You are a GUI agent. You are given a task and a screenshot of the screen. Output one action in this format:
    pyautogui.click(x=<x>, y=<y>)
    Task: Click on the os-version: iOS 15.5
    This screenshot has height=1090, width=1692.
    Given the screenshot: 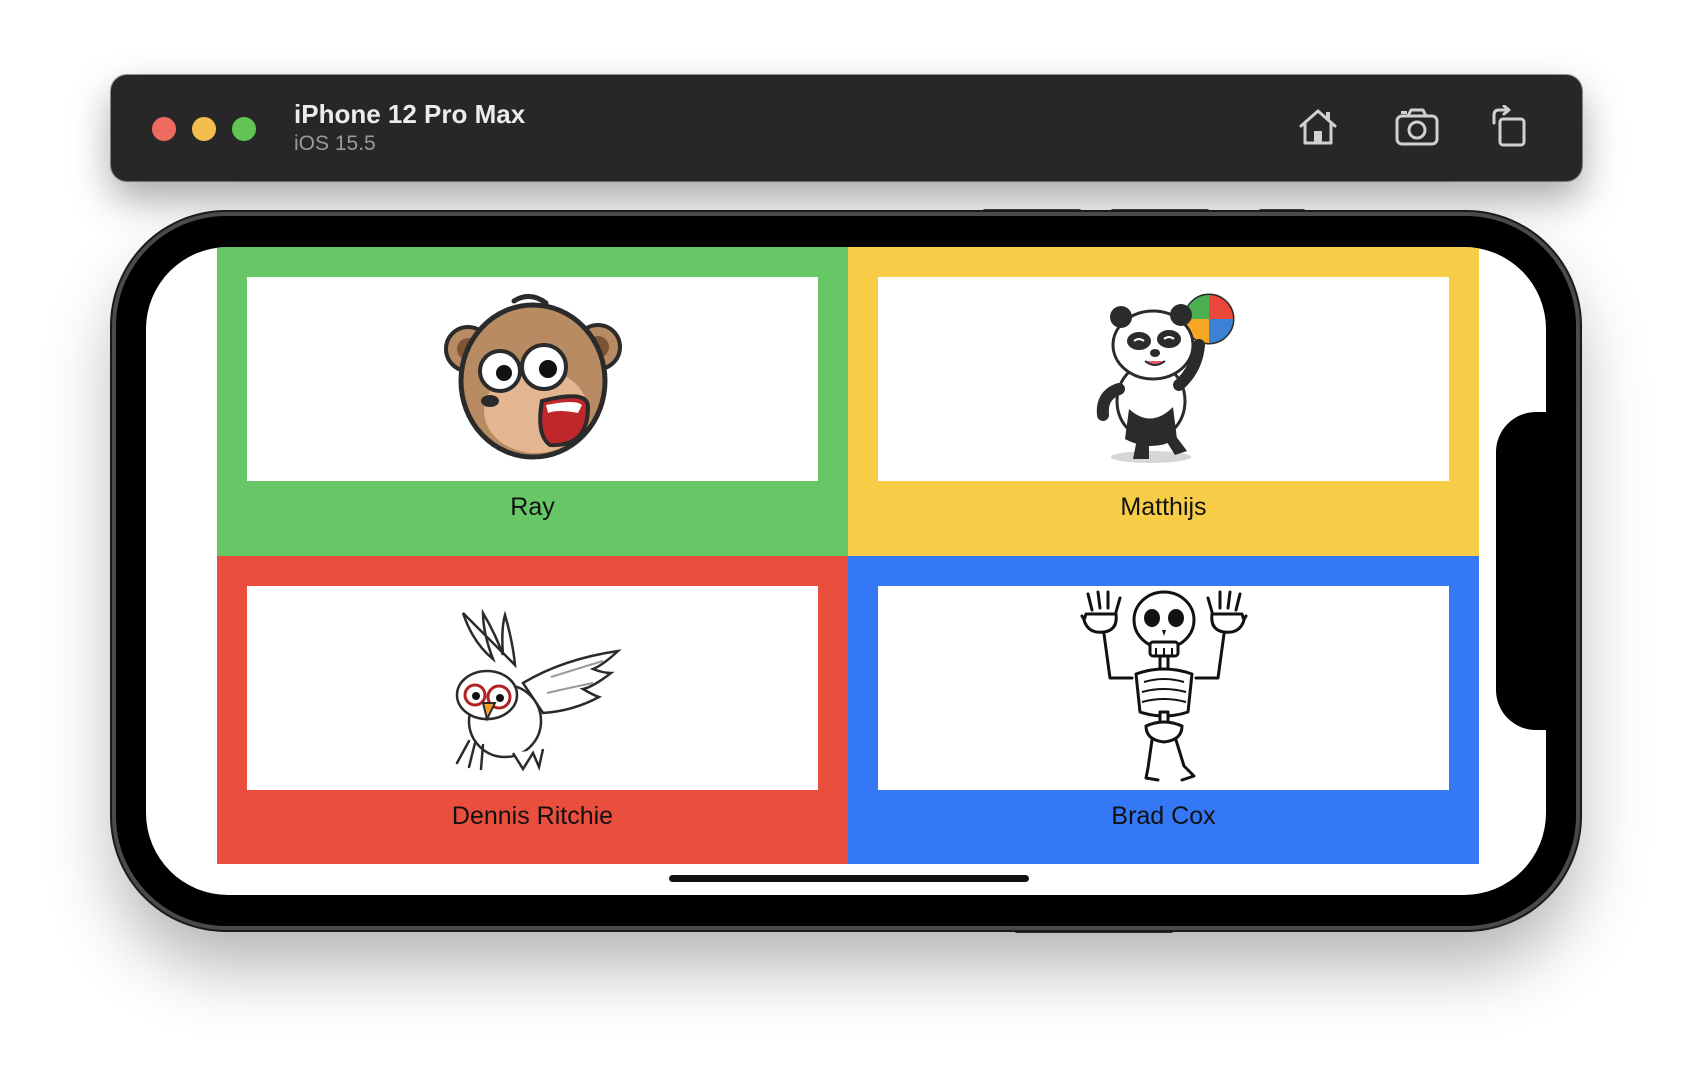 What is the action you would take?
    pyautogui.click(x=335, y=143)
    